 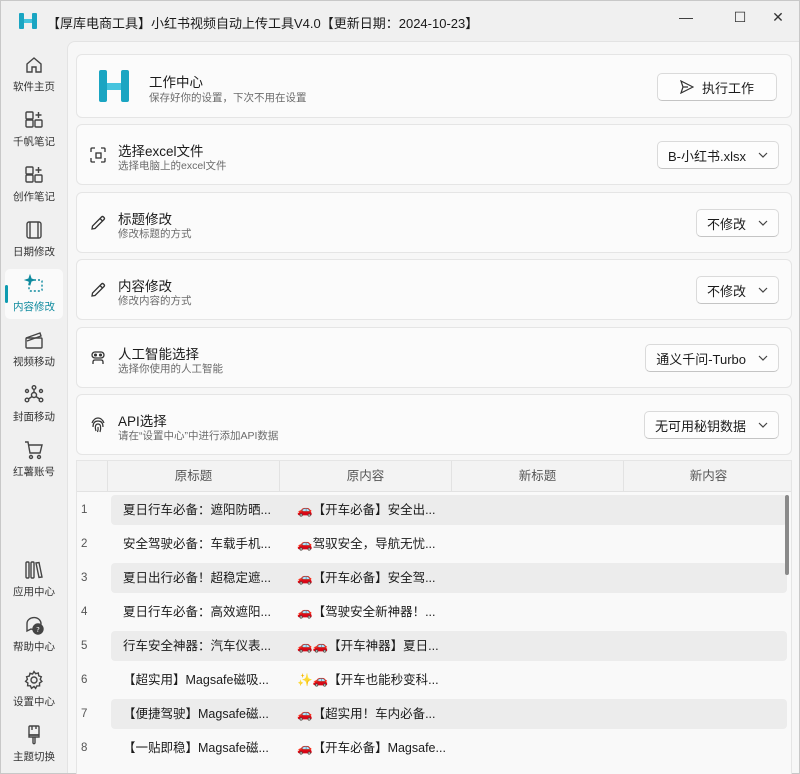 What do you see at coordinates (34, 87) in the screenshot?
I see `sidebar-item-label: 软件主页` at bounding box center [34, 87].